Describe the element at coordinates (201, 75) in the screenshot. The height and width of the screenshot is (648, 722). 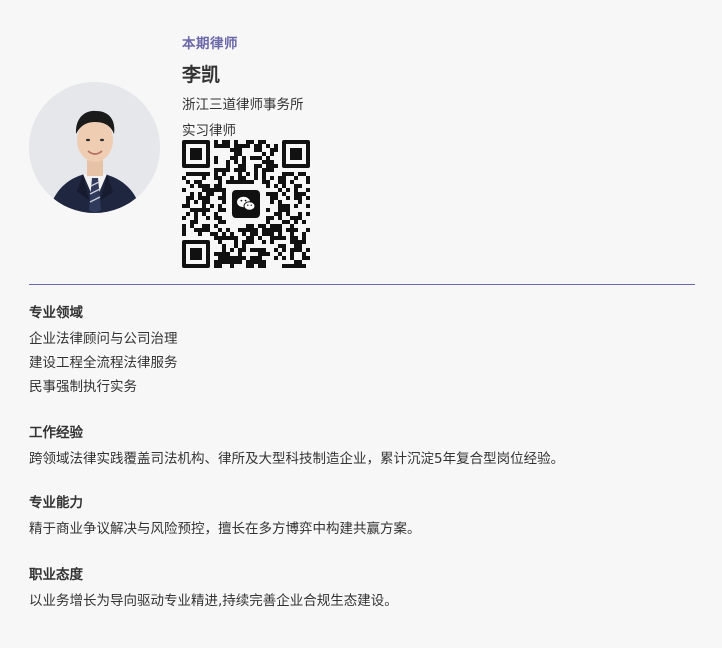
I see `lawyer-name: 李凯` at that location.